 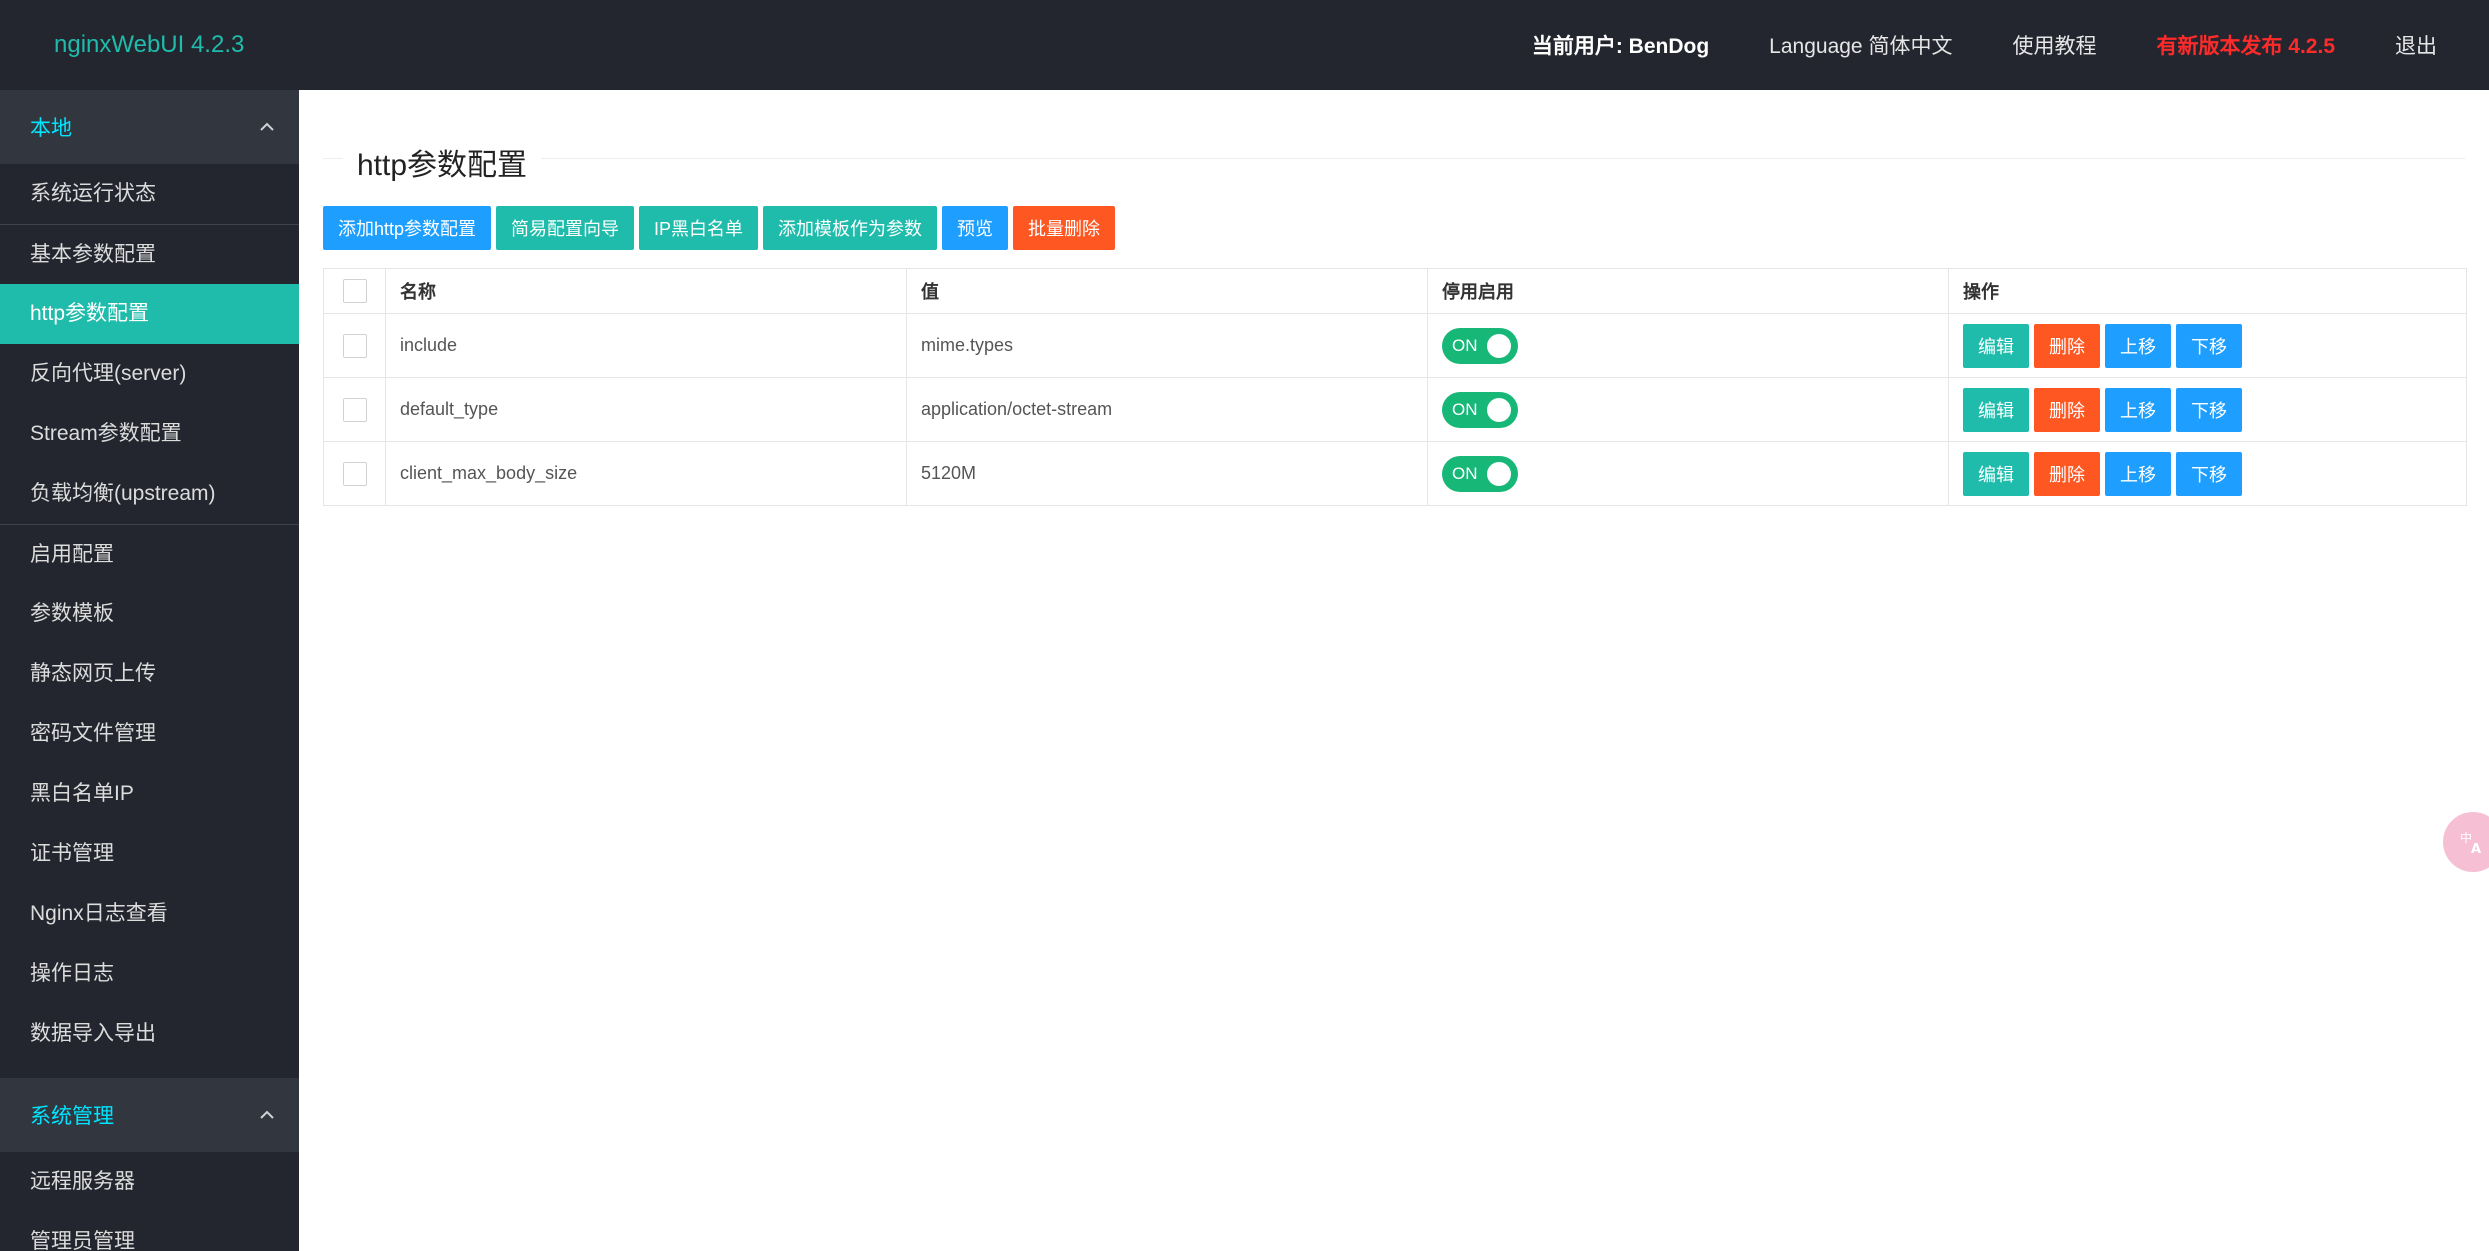 I want to click on table-header-row: 名称 值 停用启用 操作, so click(x=1395, y=291).